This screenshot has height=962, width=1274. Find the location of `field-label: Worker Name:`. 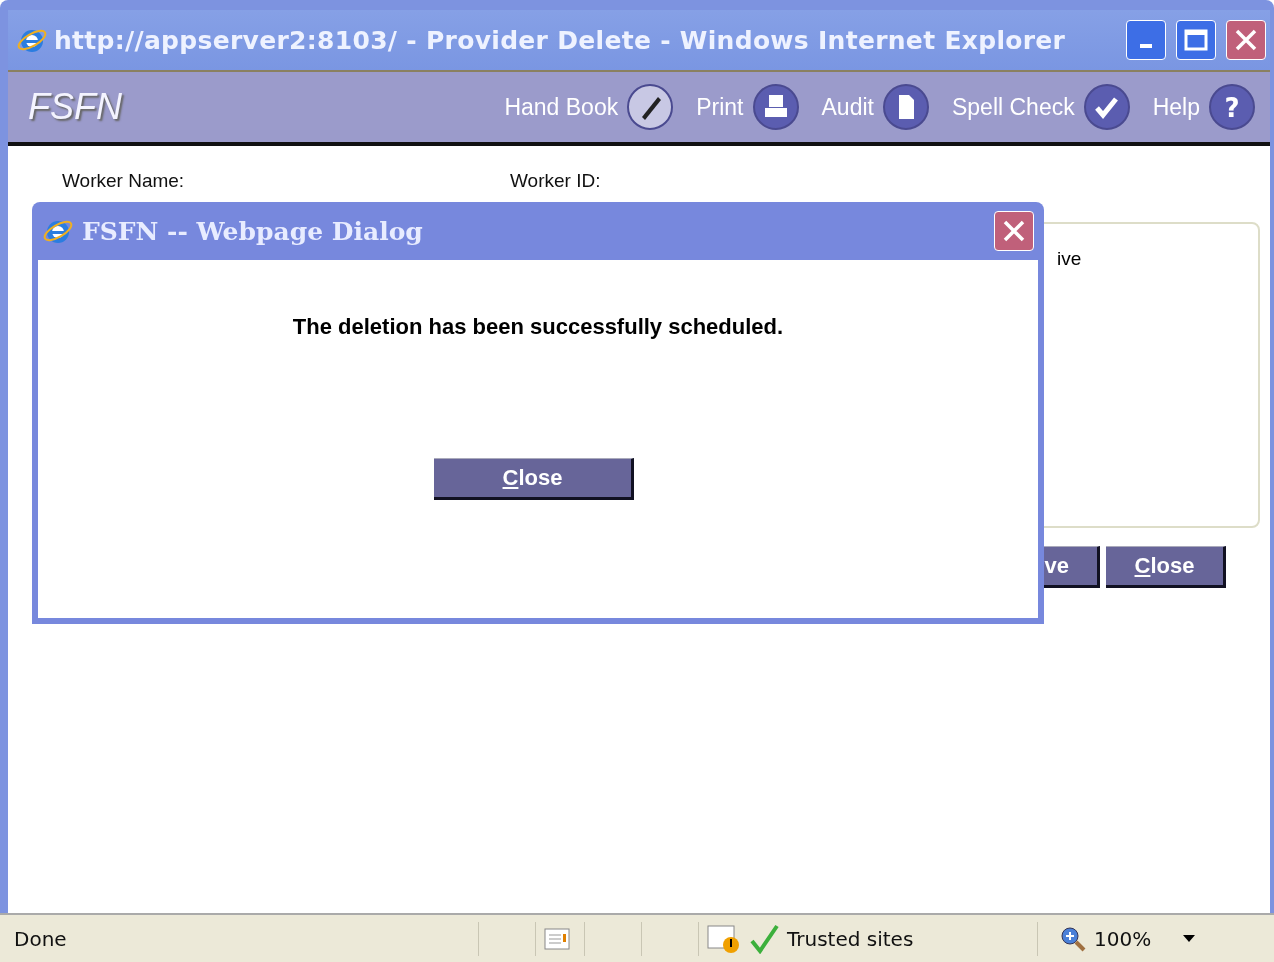

field-label: Worker Name: is located at coordinates (124, 181).